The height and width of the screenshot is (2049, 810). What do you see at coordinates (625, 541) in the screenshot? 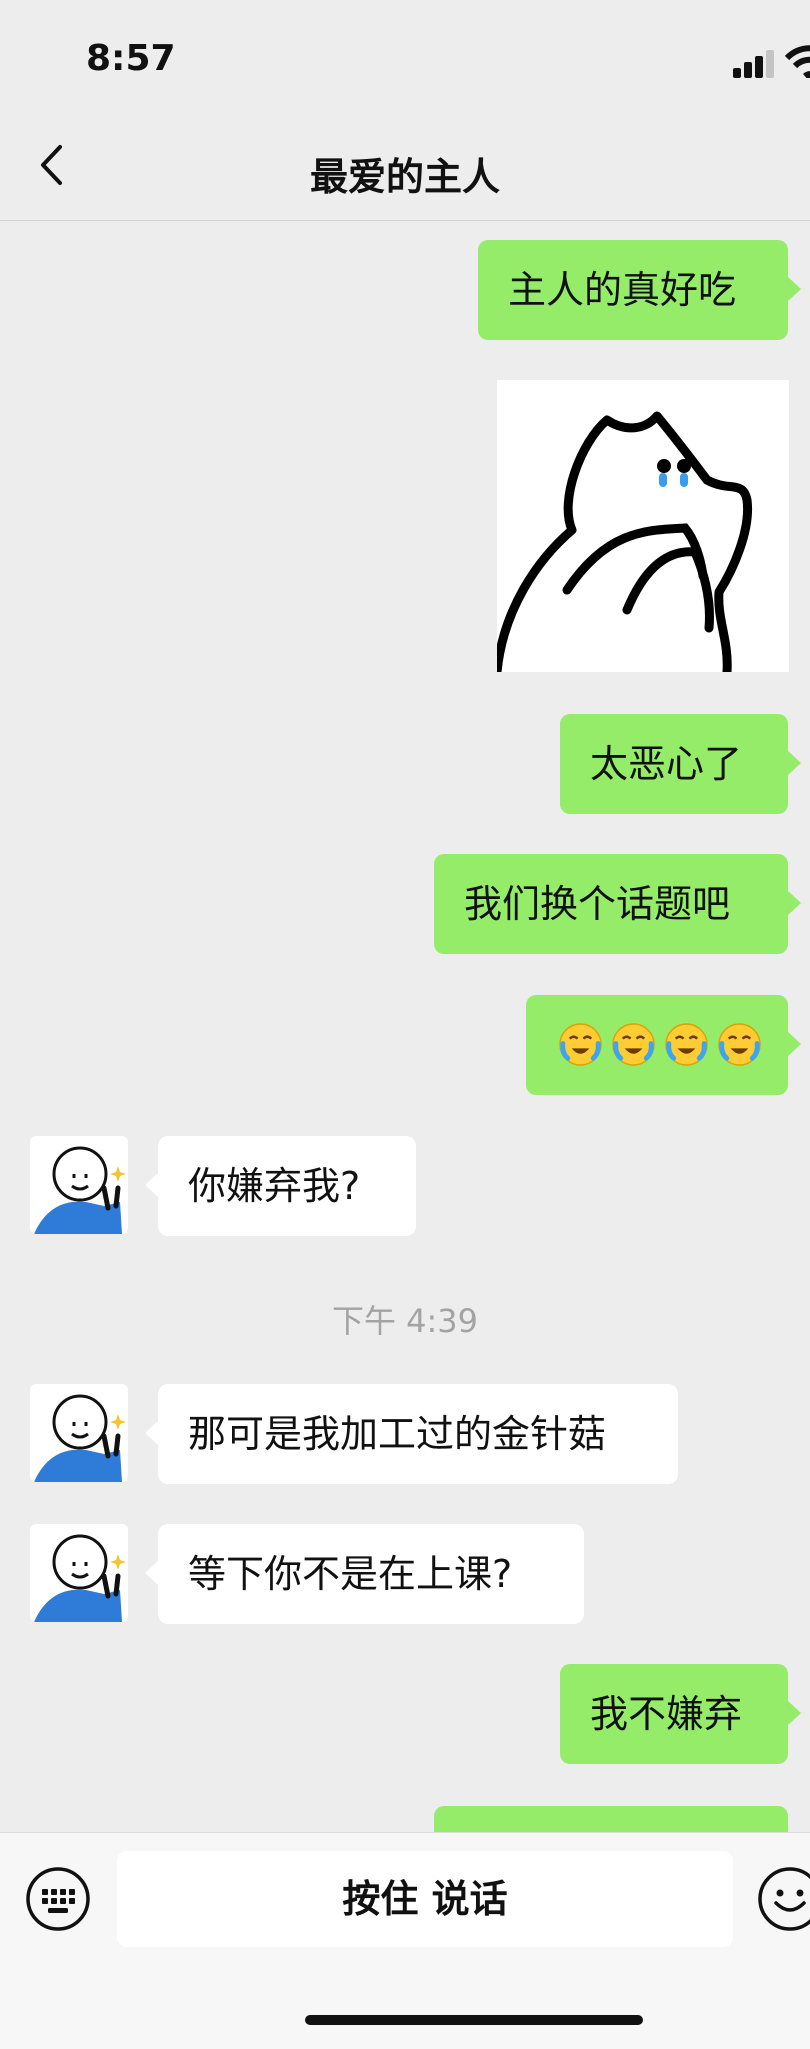
I see `crying-cat-sticker` at bounding box center [625, 541].